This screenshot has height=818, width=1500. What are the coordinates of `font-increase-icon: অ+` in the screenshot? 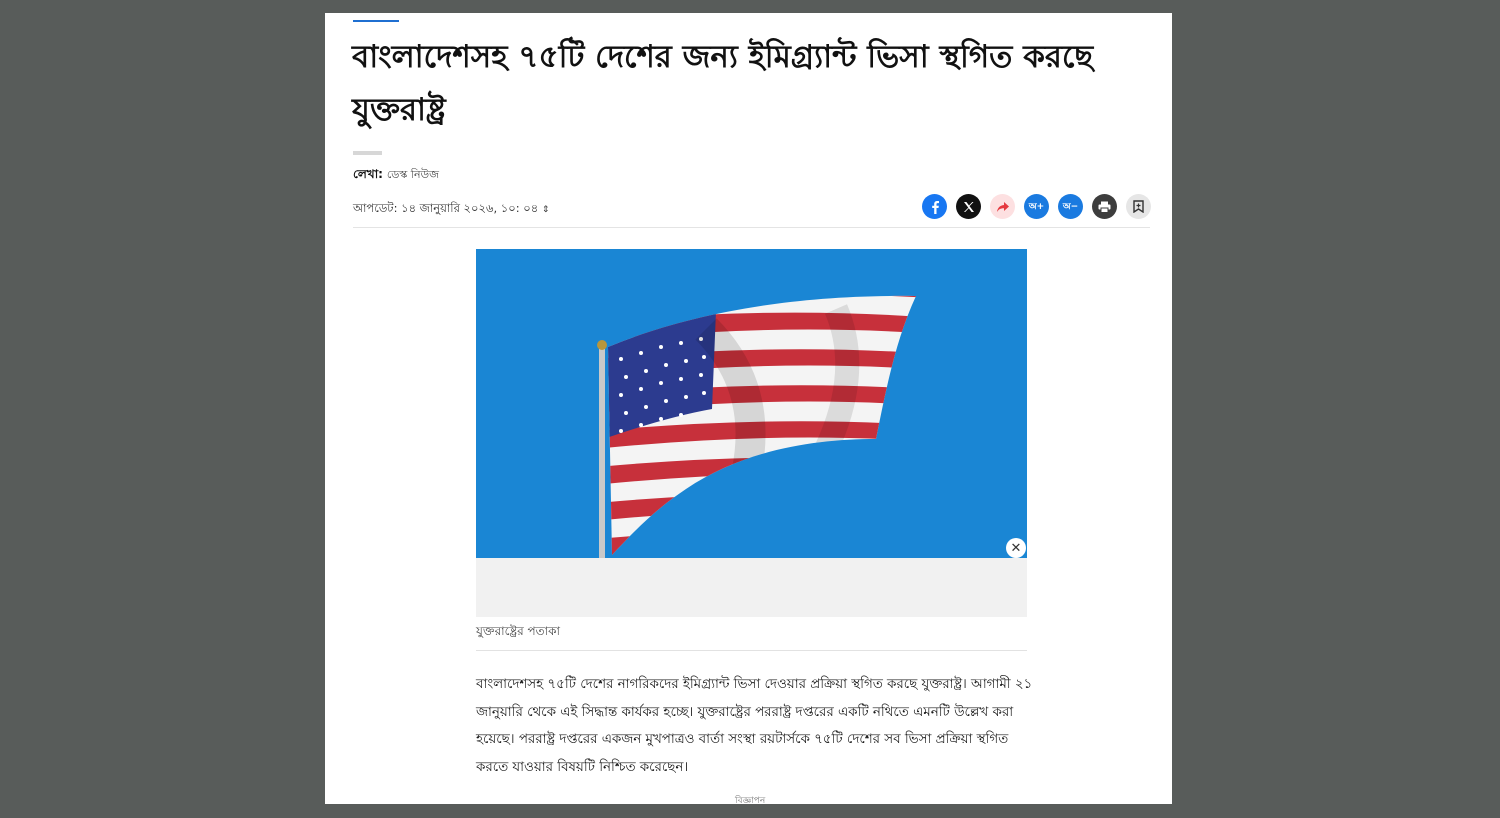 It's located at (1036, 207).